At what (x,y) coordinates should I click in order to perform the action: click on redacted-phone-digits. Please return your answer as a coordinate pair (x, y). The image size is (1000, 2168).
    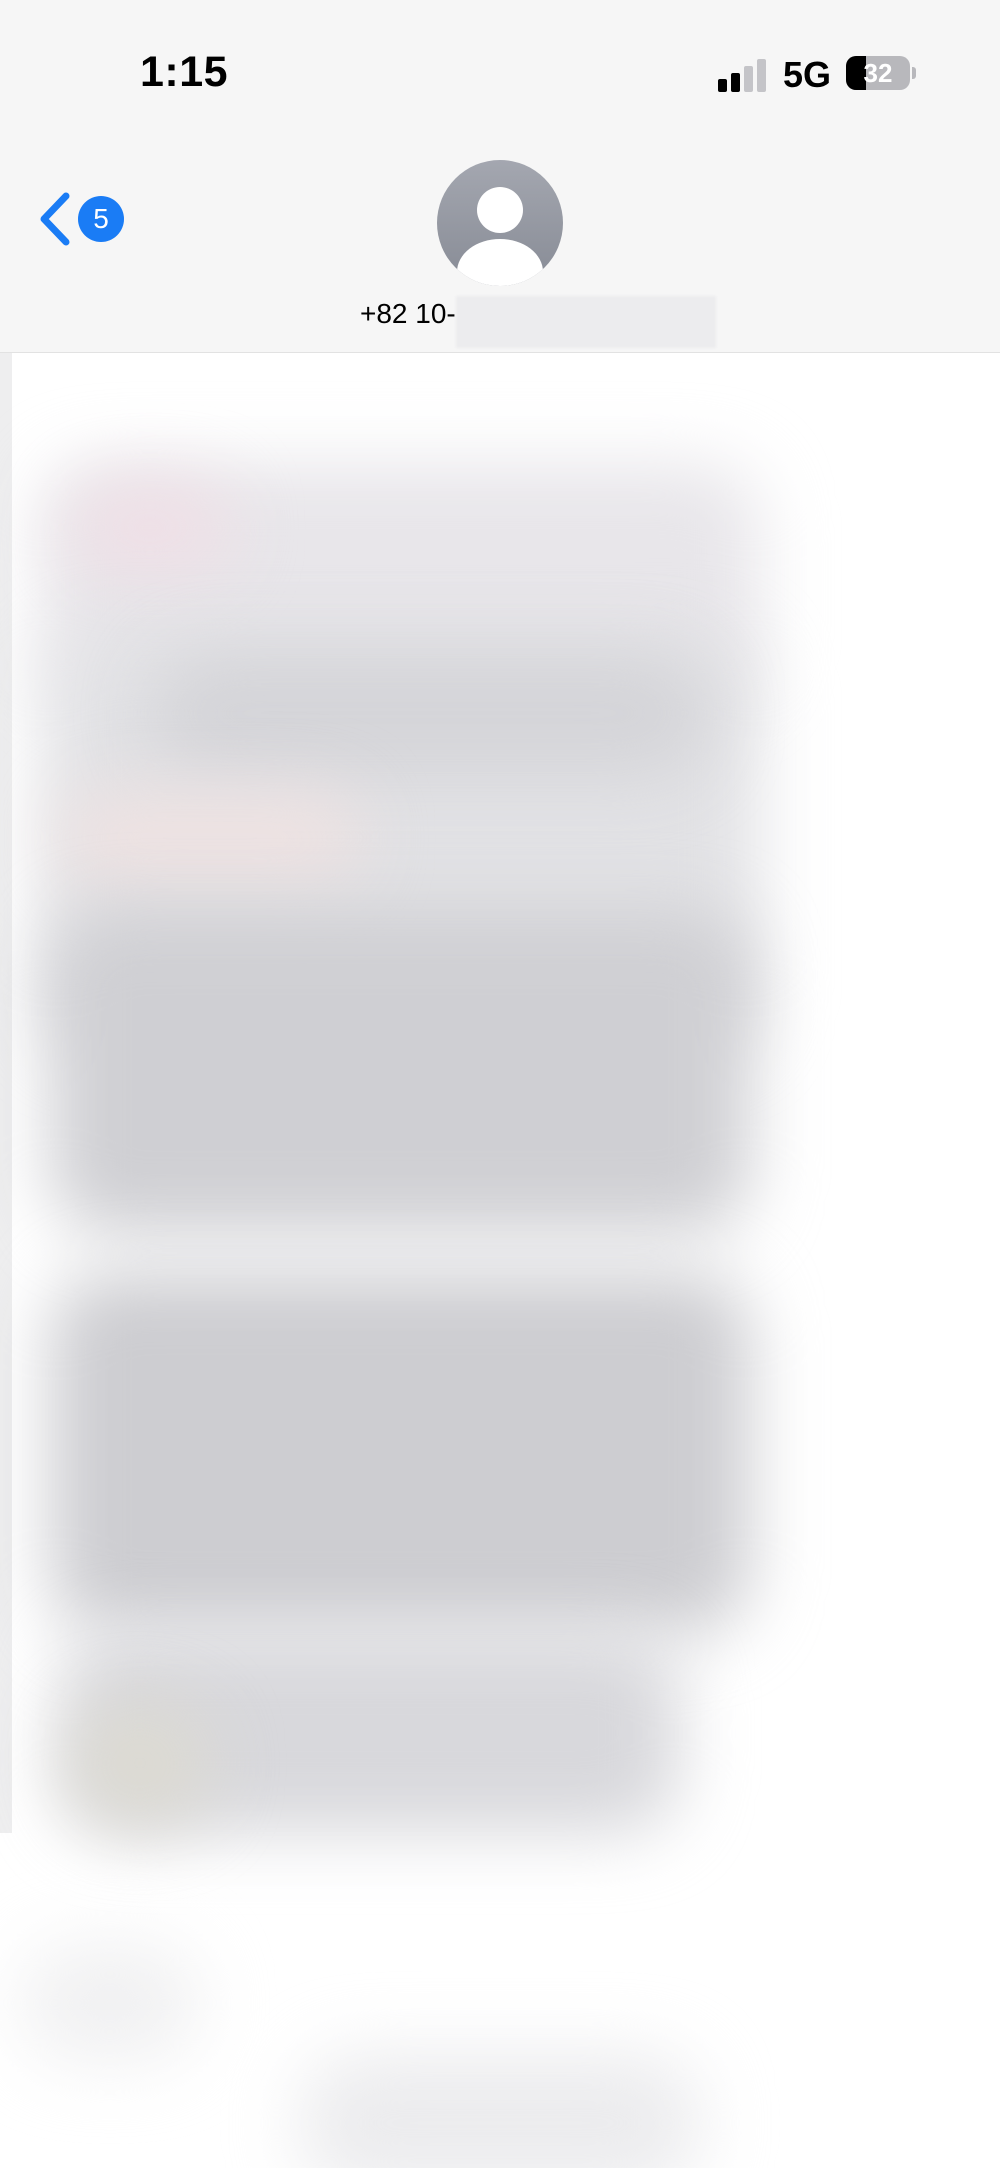
    Looking at the image, I should click on (586, 322).